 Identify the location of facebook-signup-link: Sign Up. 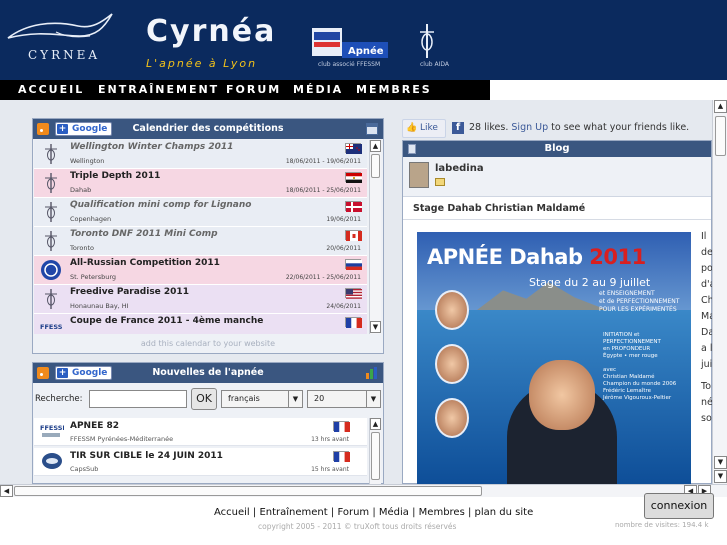
(529, 127).